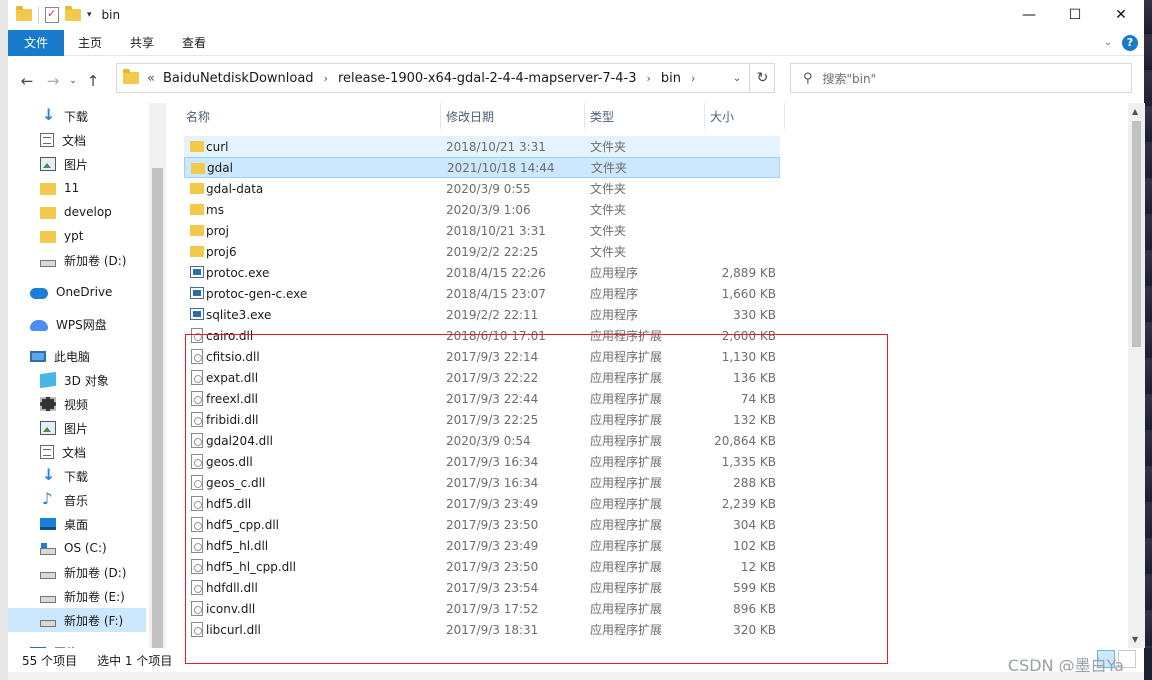  Describe the element at coordinates (737, 78) in the screenshot. I see `address-dropdown-icon: ⌄` at that location.